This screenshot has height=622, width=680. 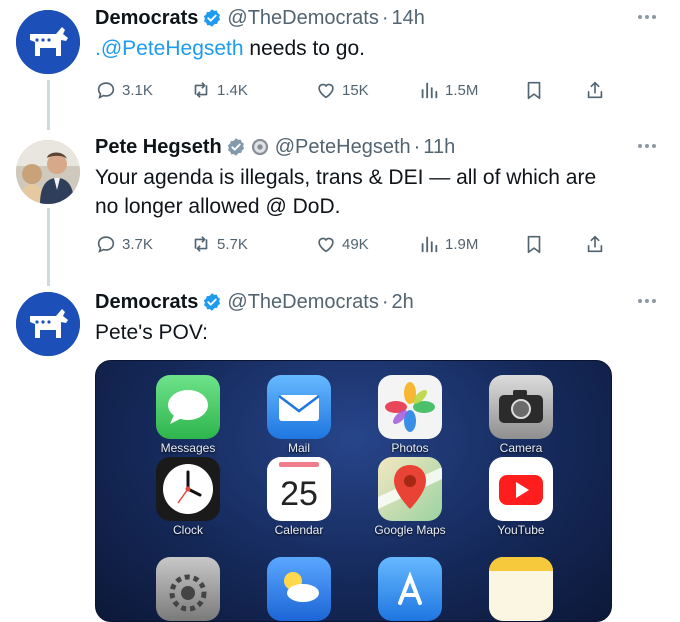 I want to click on reply-count: 3.7K, so click(x=137, y=244).